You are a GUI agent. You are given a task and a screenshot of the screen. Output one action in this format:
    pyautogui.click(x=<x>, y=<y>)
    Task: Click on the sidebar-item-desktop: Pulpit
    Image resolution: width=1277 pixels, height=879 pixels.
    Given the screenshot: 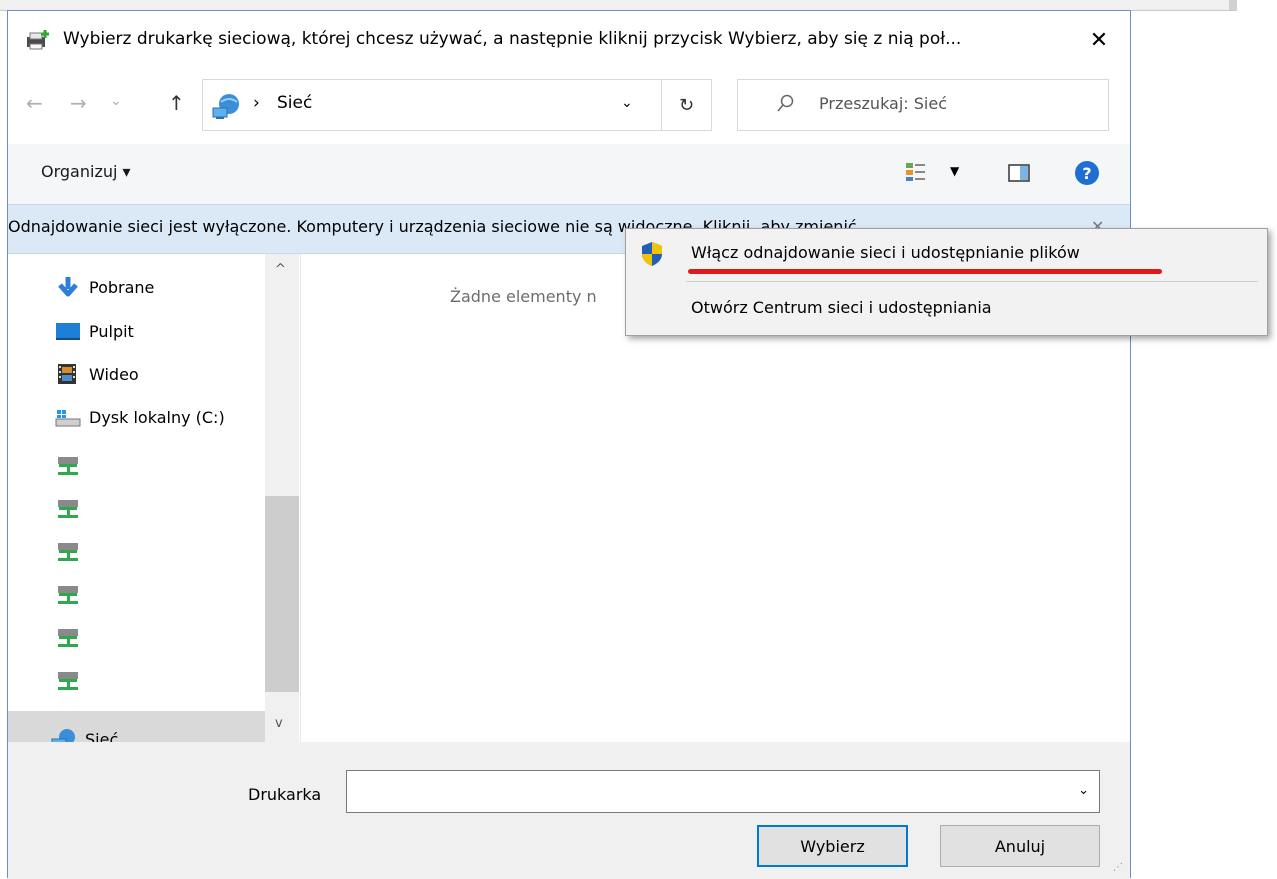 What is the action you would take?
    pyautogui.click(x=175, y=331)
    